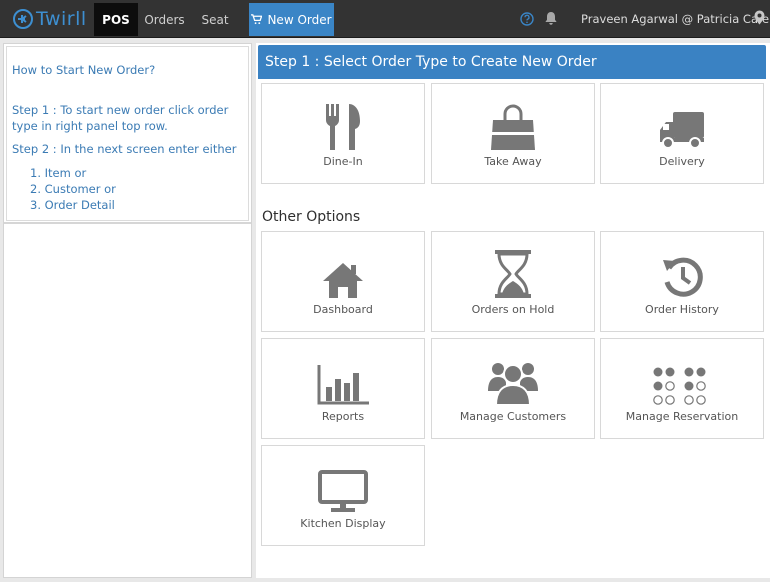  What do you see at coordinates (682, 309) in the screenshot?
I see `tile-label: Order History` at bounding box center [682, 309].